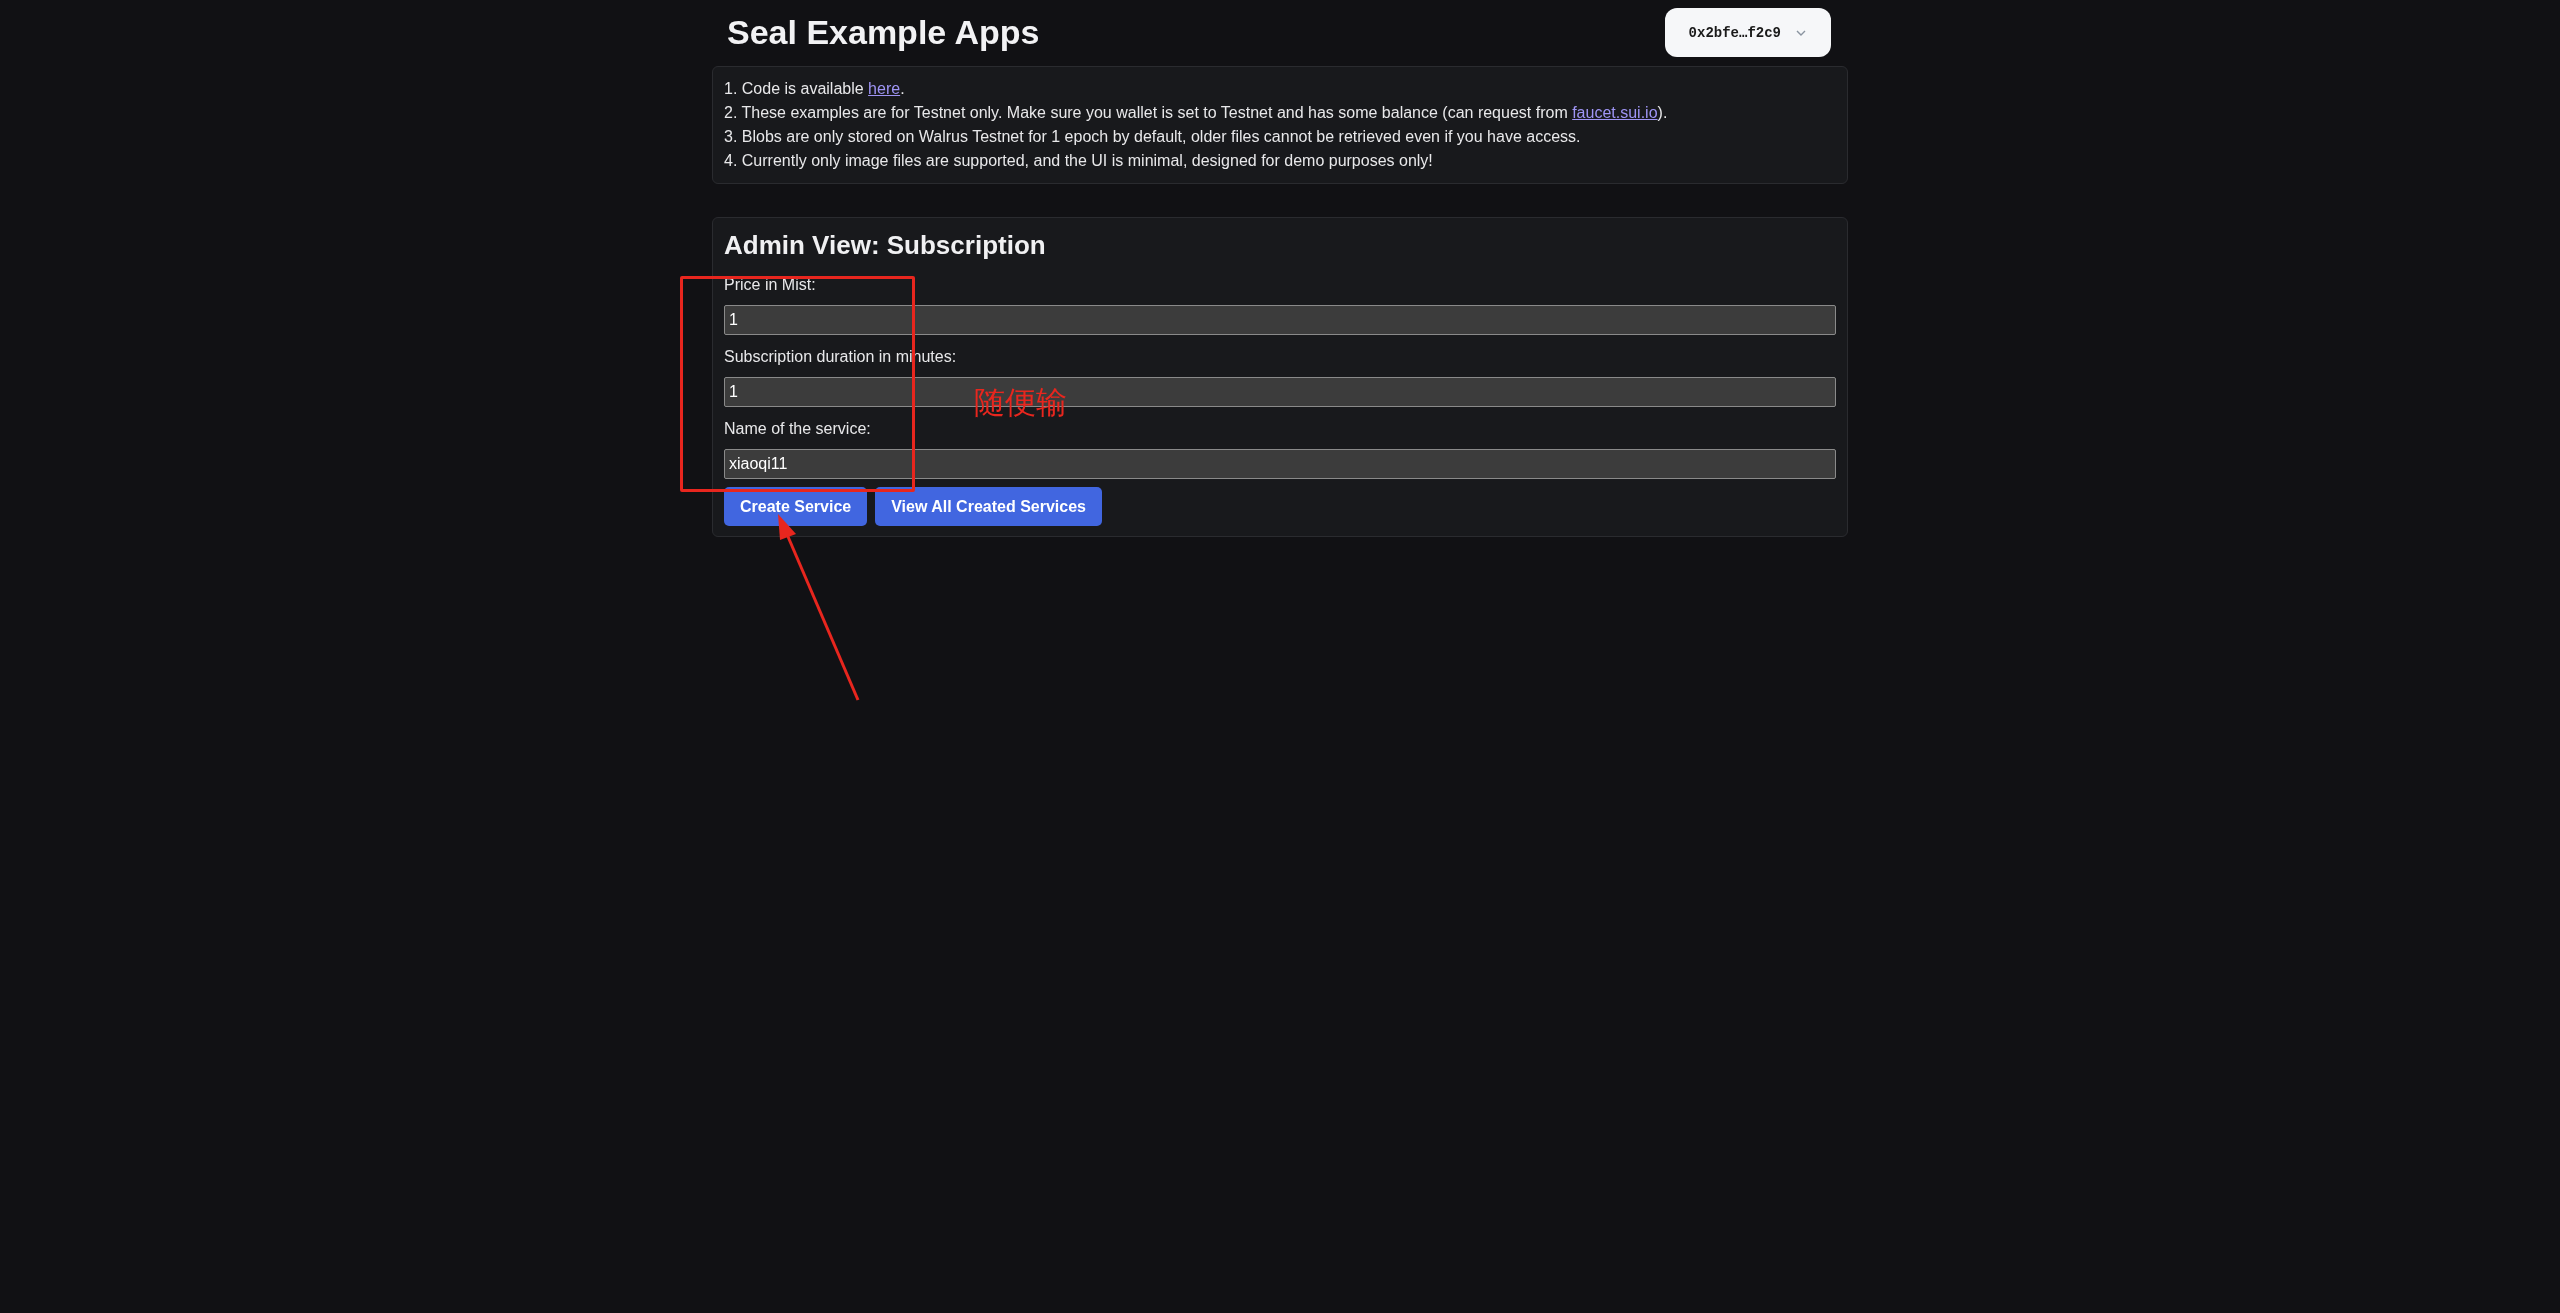 The image size is (2560, 1313). I want to click on info-note: 1. Code is available here., so click(815, 89).